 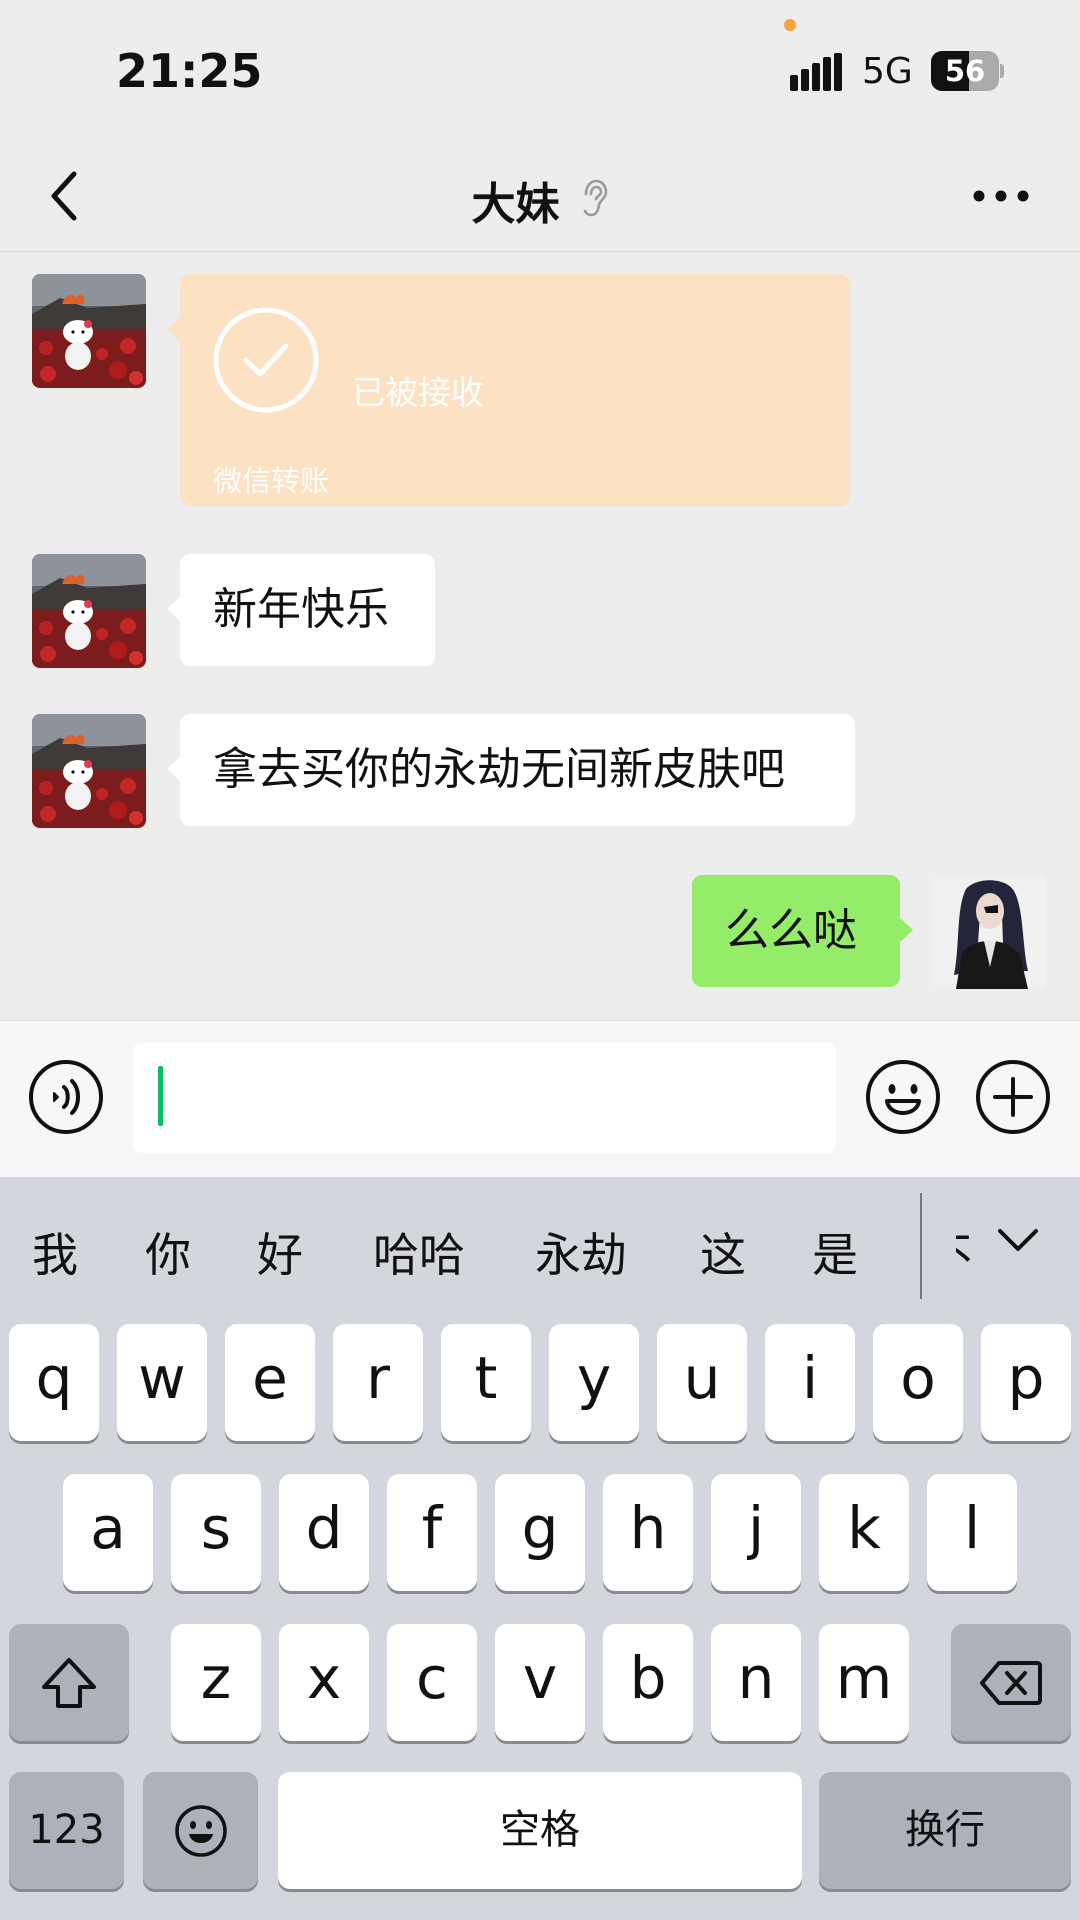 I want to click on plus-circle-icon, so click(x=1013, y=1097).